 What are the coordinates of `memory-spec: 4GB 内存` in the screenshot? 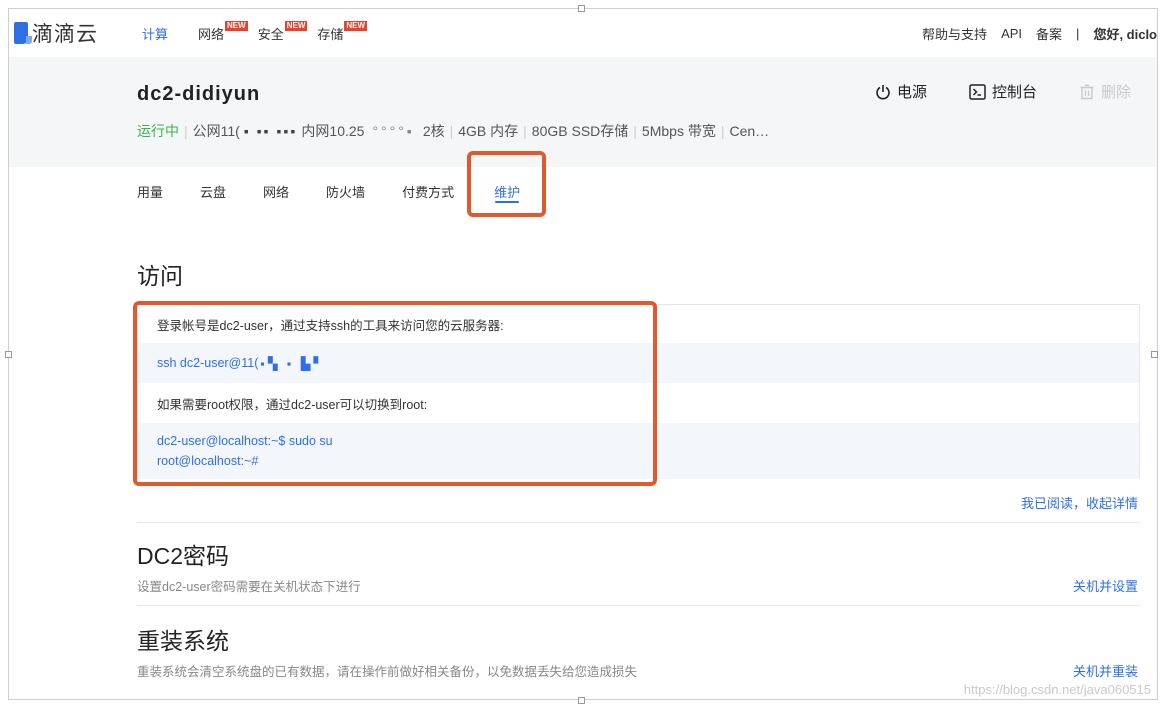 It's located at (488, 131).